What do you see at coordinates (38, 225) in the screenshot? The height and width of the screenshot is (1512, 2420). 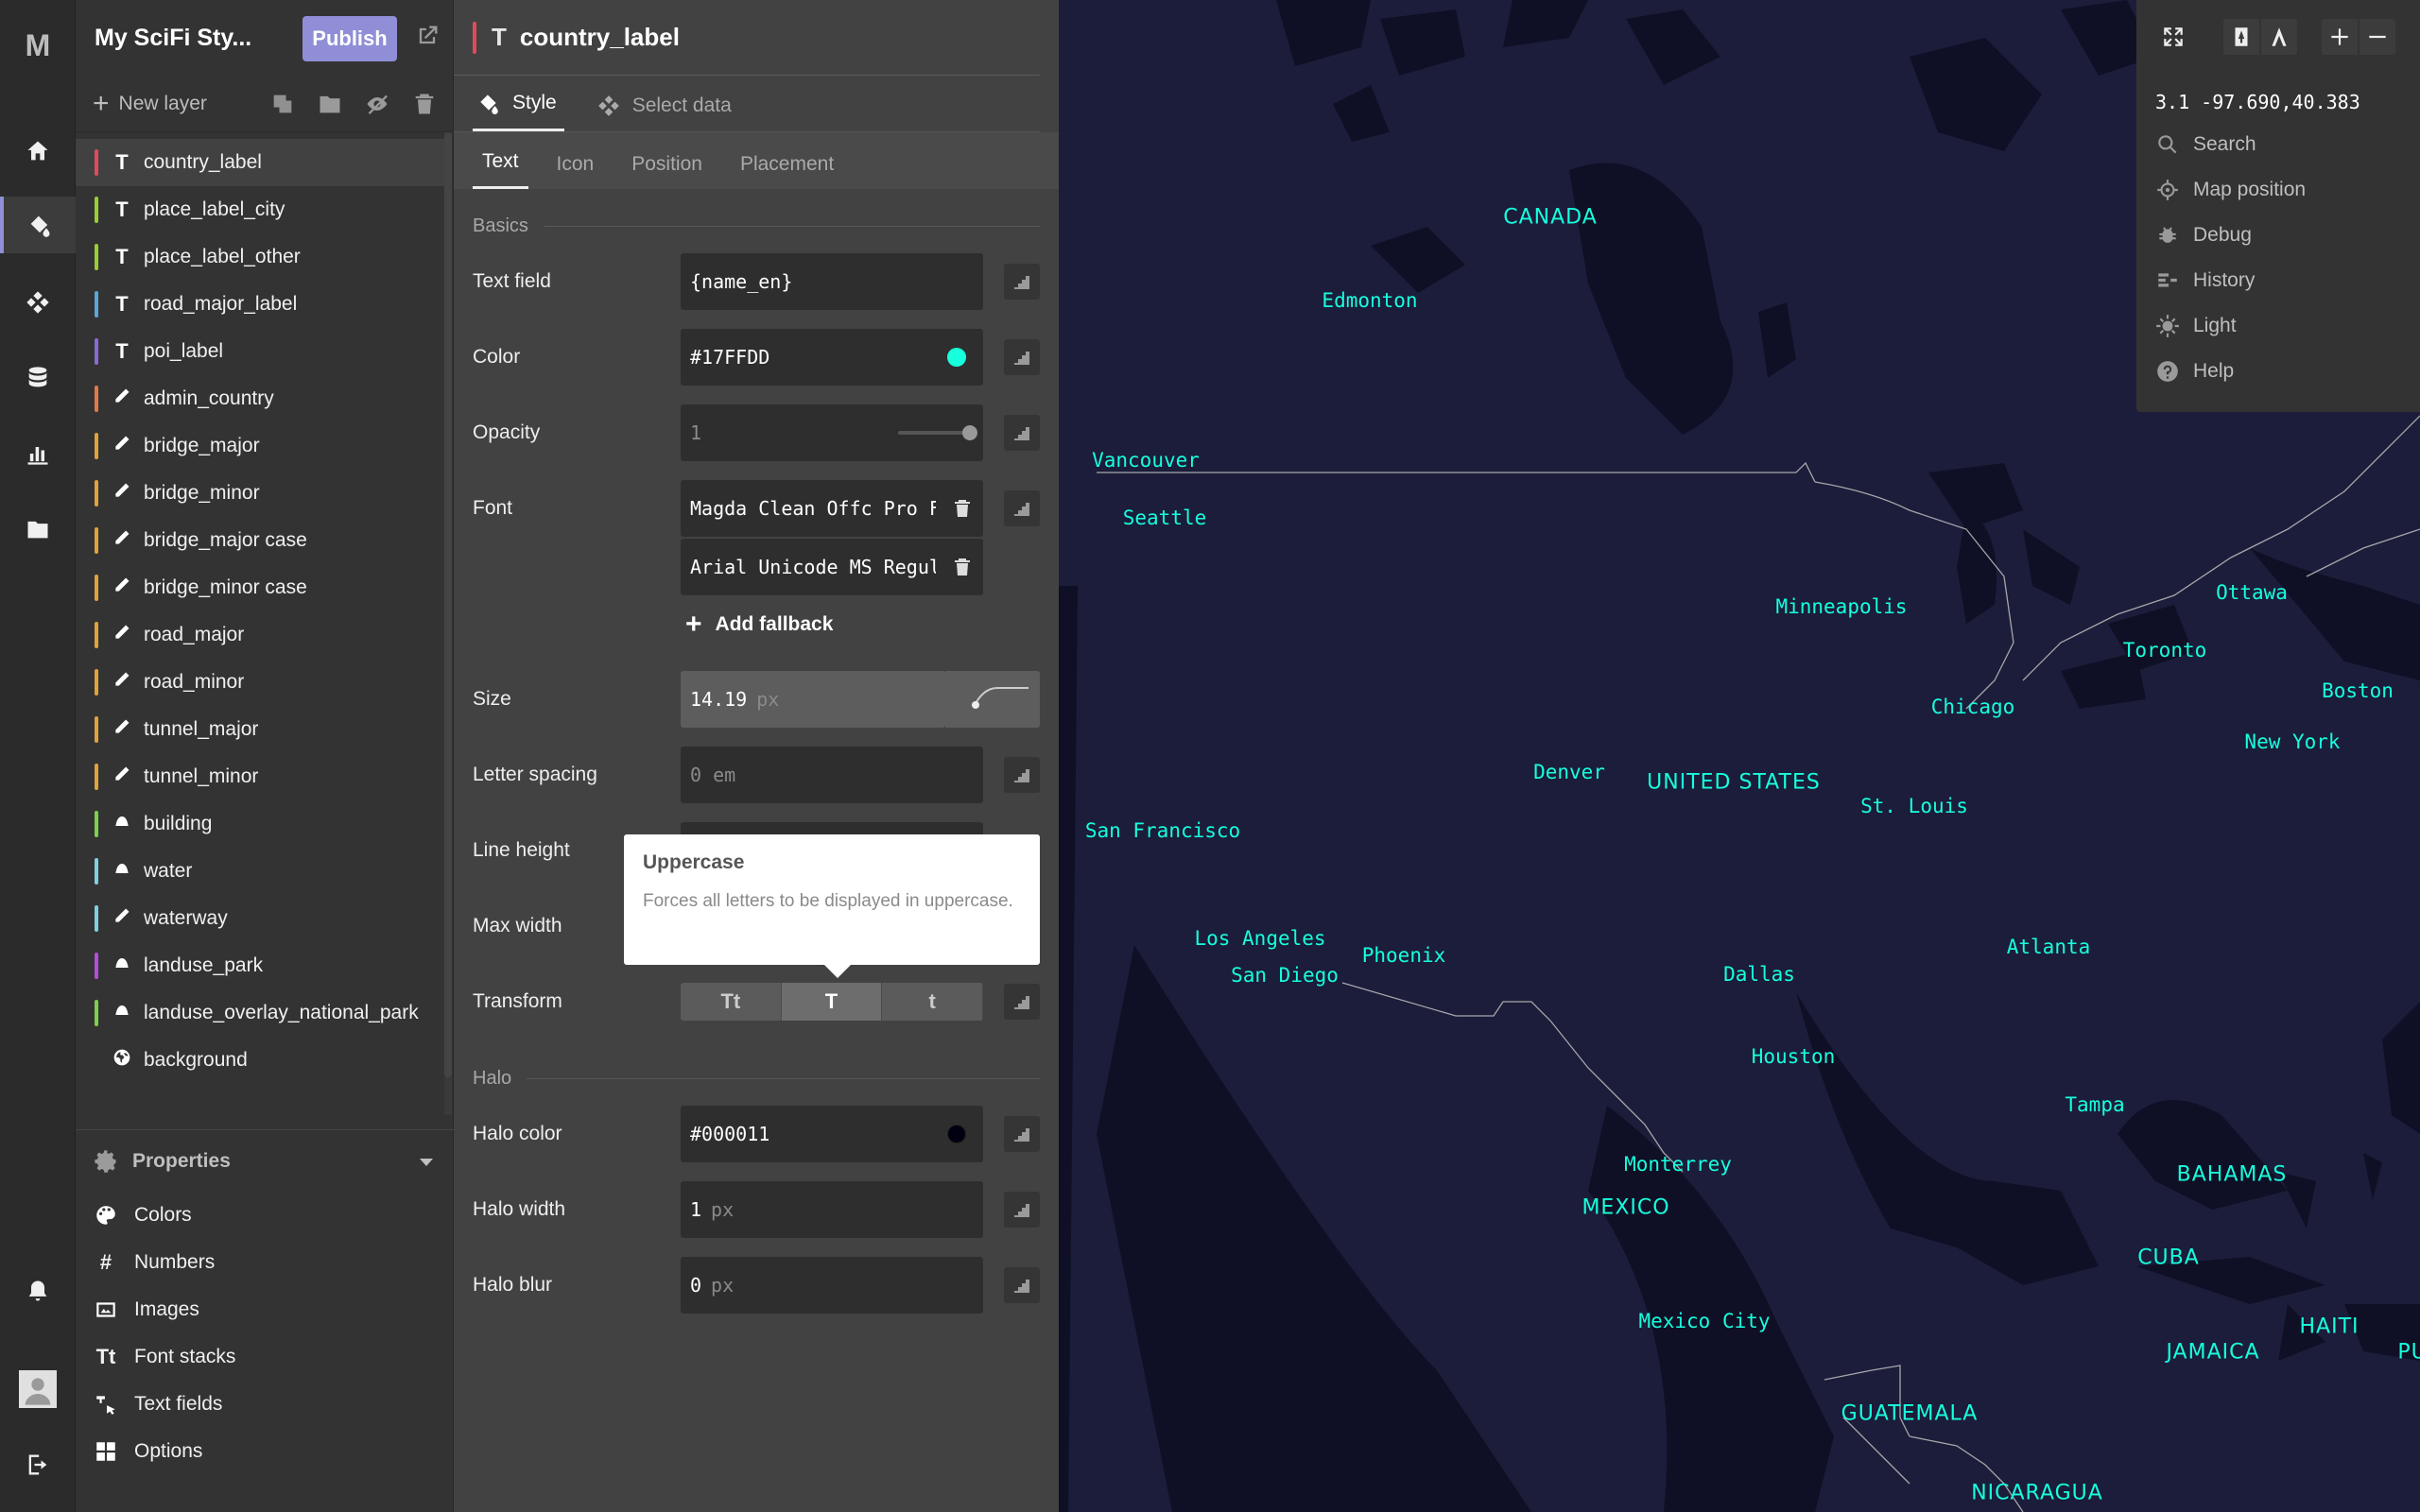 I see `paint-bucket-icon` at bounding box center [38, 225].